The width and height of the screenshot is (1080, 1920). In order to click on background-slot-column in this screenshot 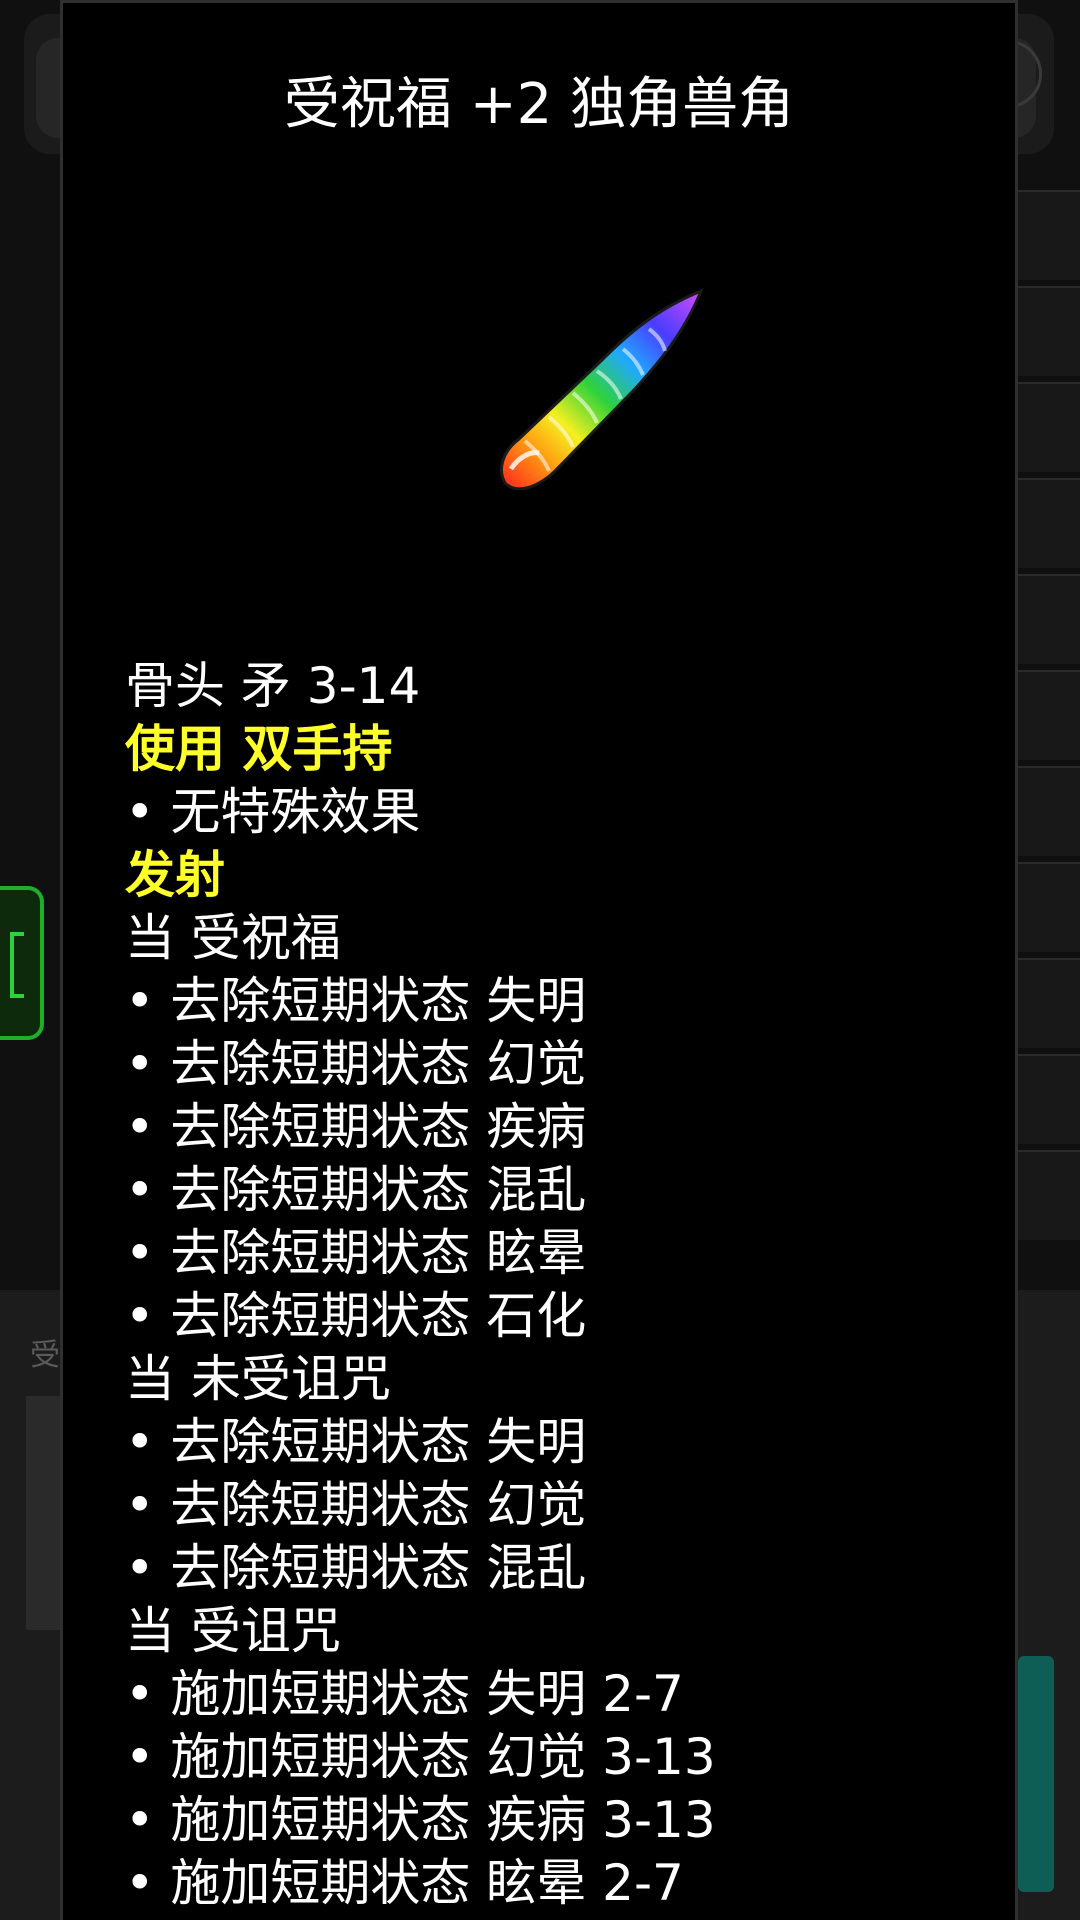, I will do `click(1049, 740)`.